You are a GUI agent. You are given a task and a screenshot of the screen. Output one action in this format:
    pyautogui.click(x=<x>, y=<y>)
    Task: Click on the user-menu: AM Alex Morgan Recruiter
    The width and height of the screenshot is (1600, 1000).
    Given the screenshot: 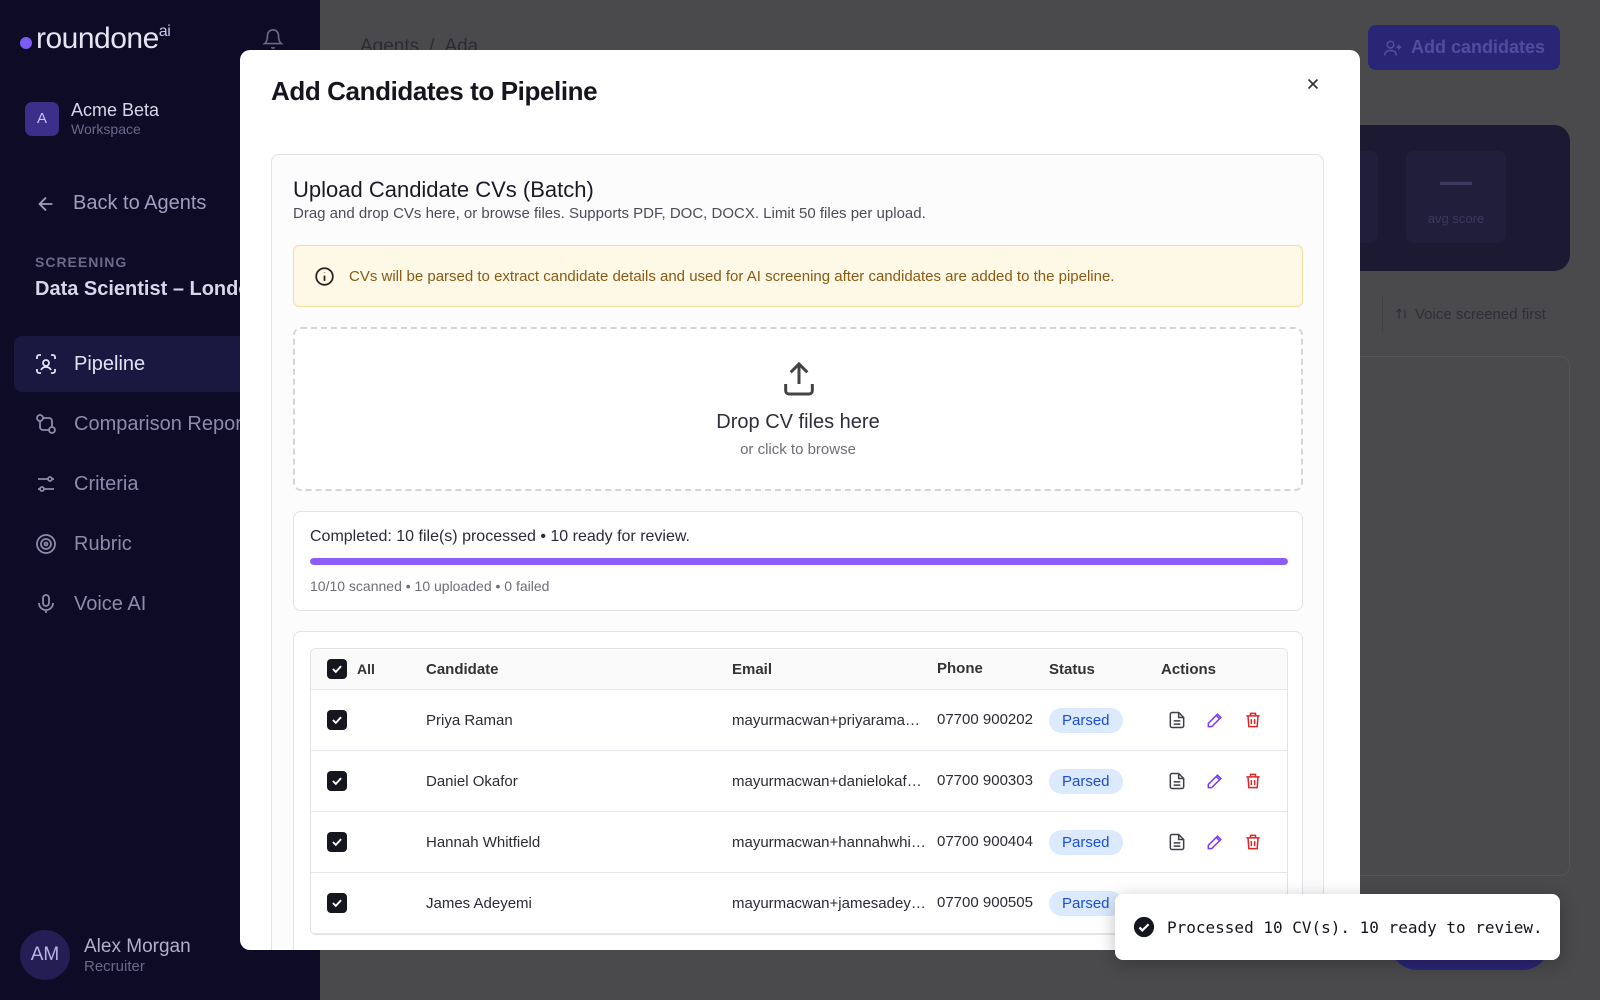 What is the action you would take?
    pyautogui.click(x=105, y=955)
    